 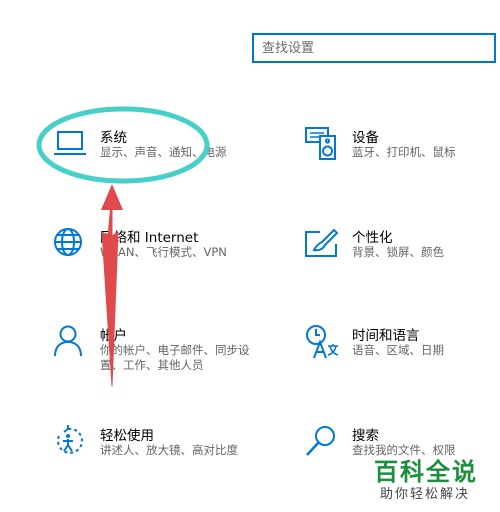 I want to click on category-title: 网络和 Internet, so click(x=149, y=238).